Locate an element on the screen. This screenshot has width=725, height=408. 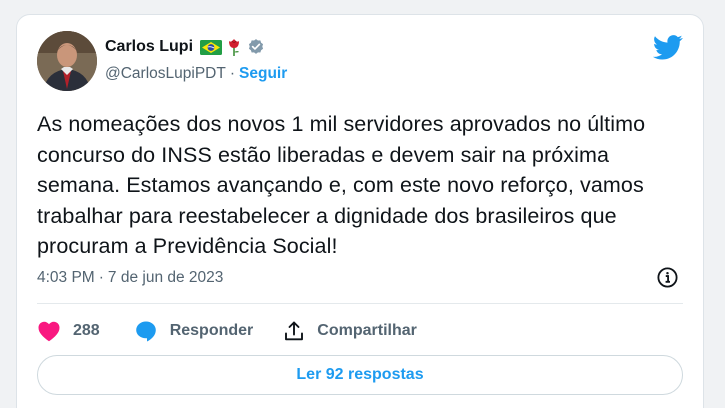
avatar is located at coordinates (67, 61).